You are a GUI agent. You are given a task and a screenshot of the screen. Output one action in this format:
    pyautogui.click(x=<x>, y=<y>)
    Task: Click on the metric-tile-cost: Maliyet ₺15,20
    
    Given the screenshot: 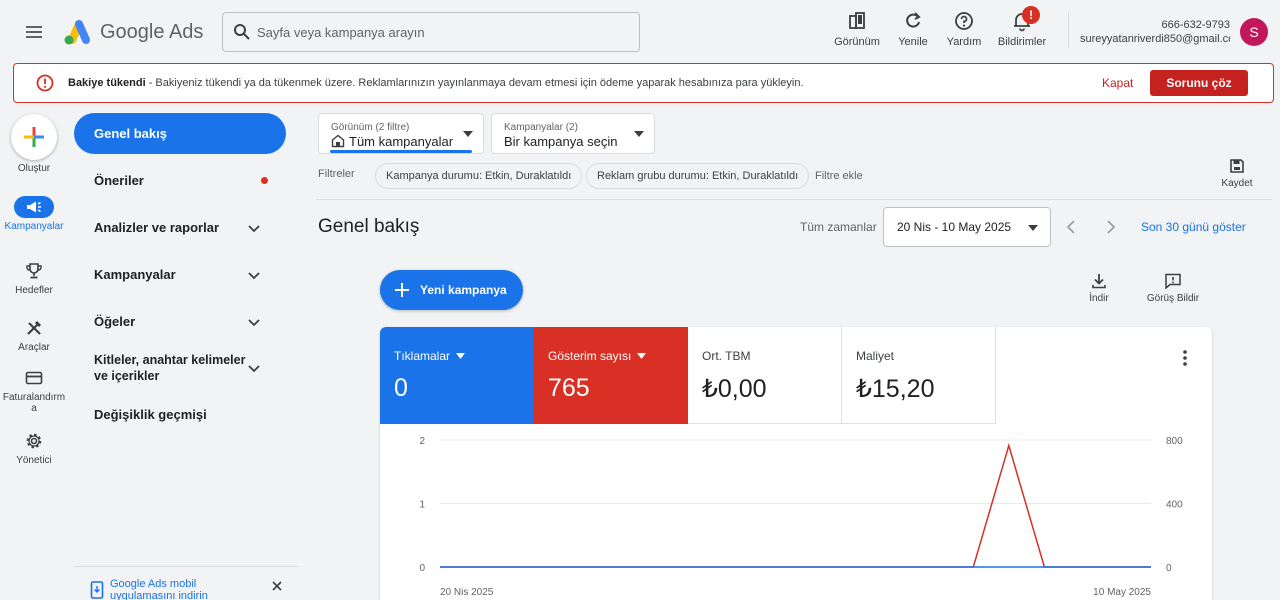 What is the action you would take?
    pyautogui.click(x=919, y=375)
    